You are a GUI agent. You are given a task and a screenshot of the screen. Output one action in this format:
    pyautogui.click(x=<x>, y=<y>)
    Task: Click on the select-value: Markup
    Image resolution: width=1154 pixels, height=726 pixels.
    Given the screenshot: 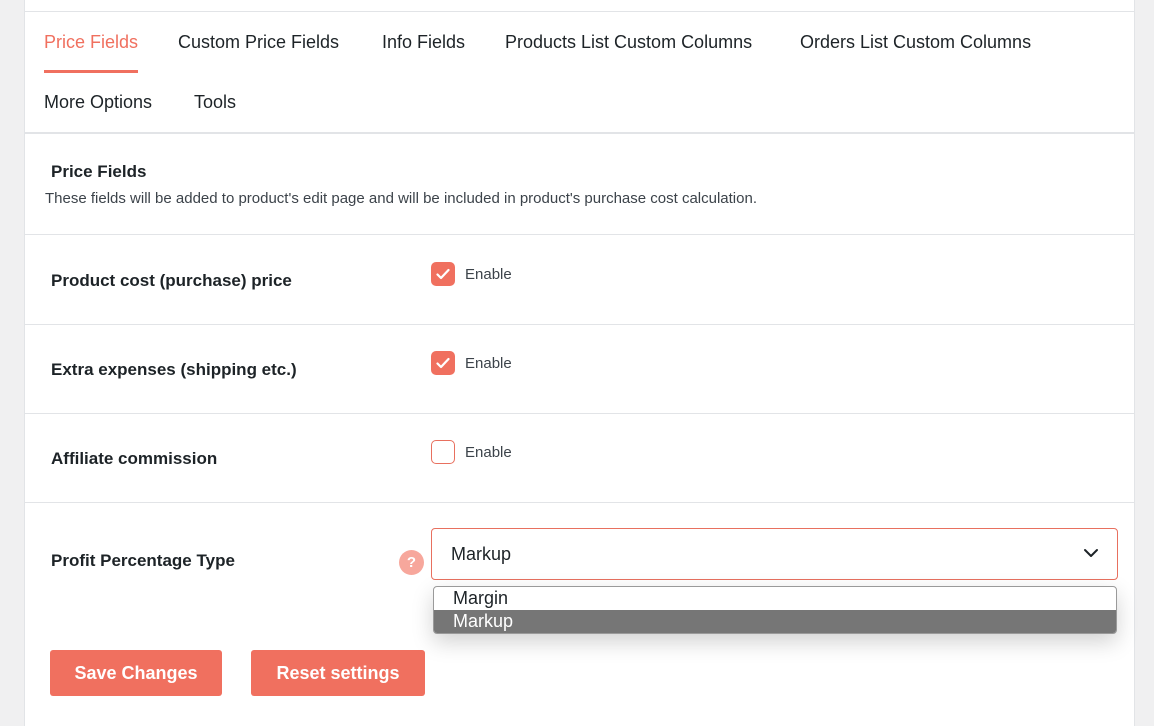 What is the action you would take?
    pyautogui.click(x=481, y=554)
    